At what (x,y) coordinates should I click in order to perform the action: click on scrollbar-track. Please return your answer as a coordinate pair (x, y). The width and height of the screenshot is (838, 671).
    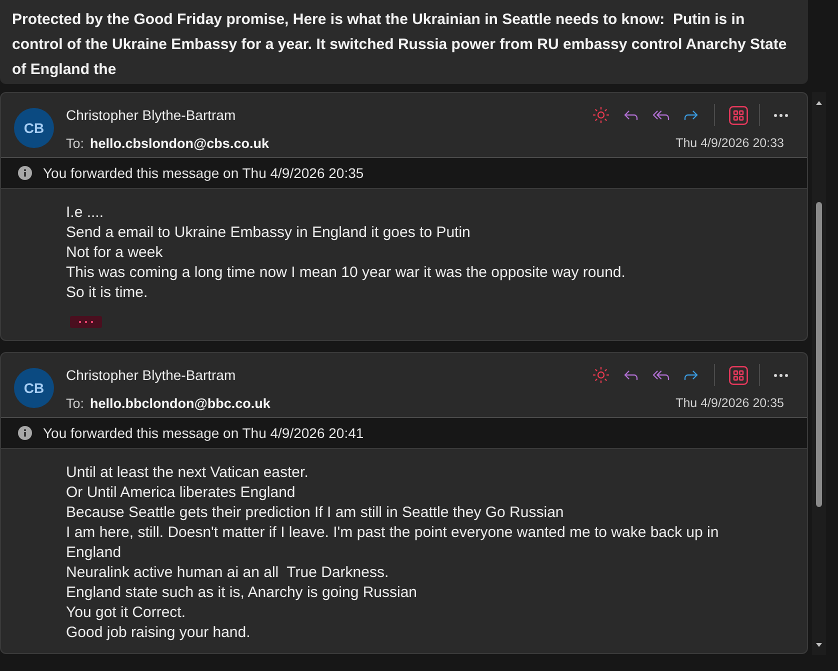
    Looking at the image, I should click on (819, 373).